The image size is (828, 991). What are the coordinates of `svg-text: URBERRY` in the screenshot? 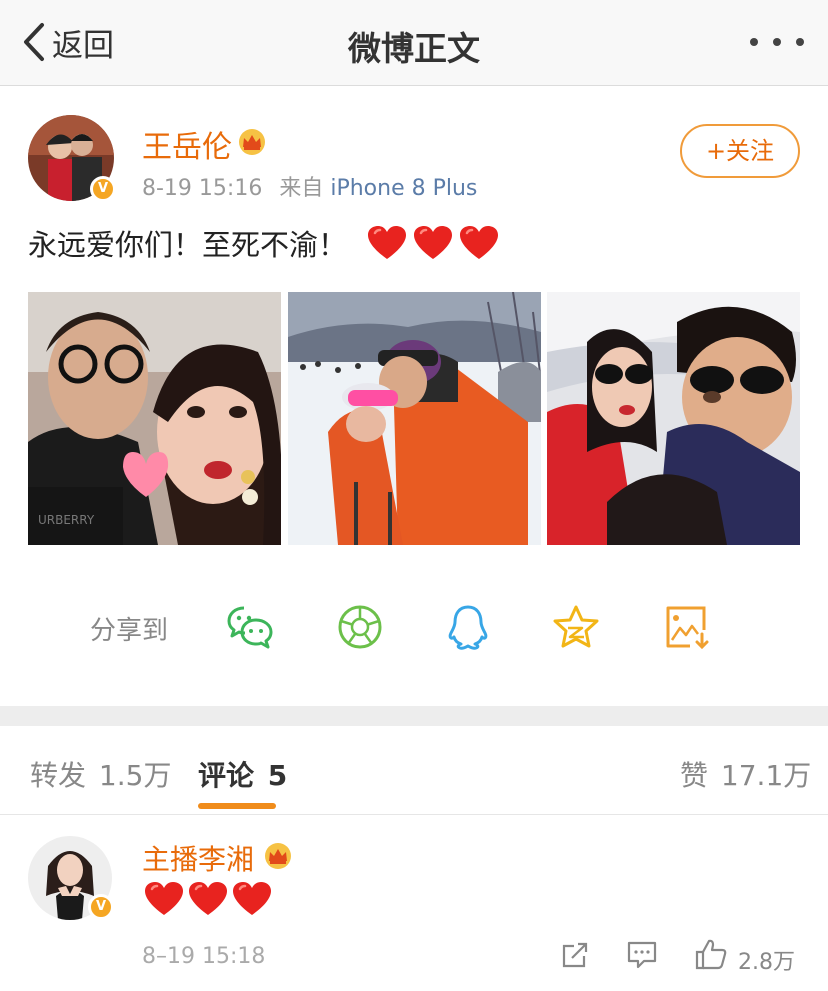 It's located at (66, 520).